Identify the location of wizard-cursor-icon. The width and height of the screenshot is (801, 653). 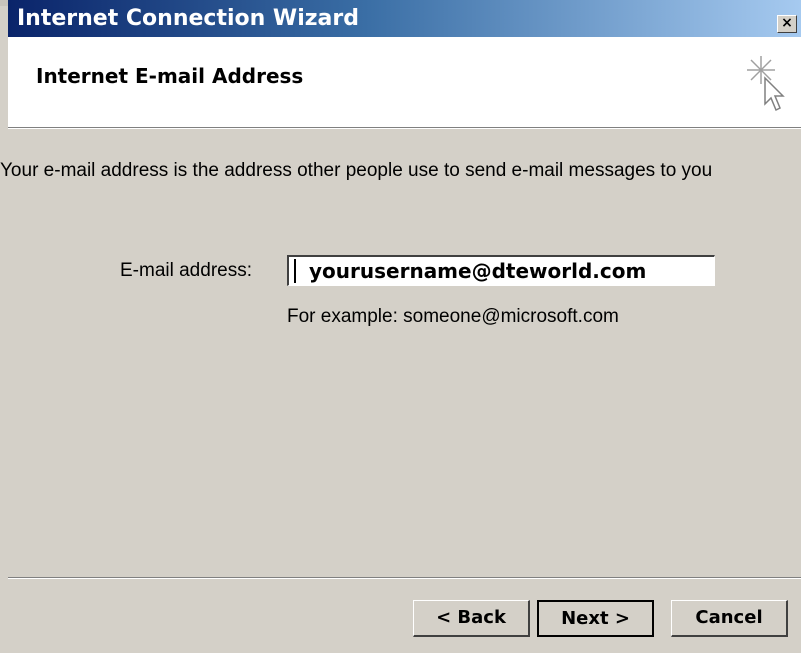
(766, 84).